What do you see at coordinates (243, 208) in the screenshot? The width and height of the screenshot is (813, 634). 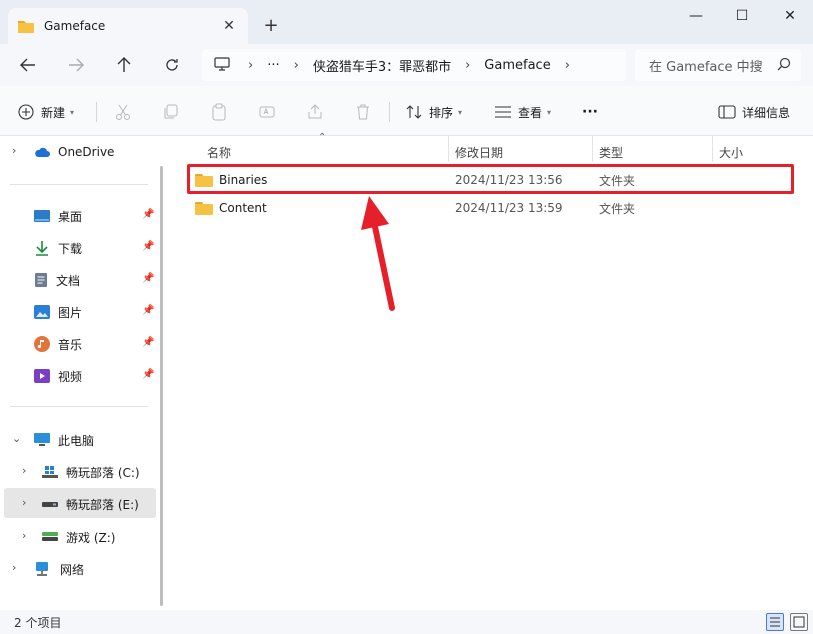 I see `file-name: Content` at bounding box center [243, 208].